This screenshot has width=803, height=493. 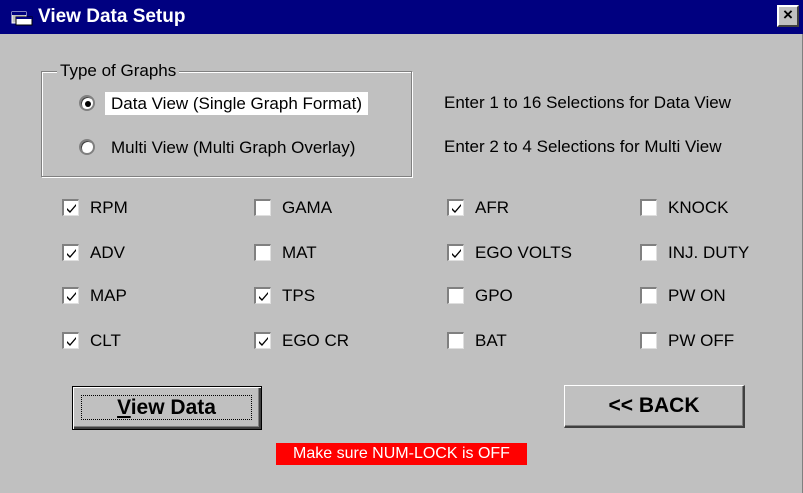 What do you see at coordinates (87, 147) in the screenshot?
I see `radio-multi-view-circle` at bounding box center [87, 147].